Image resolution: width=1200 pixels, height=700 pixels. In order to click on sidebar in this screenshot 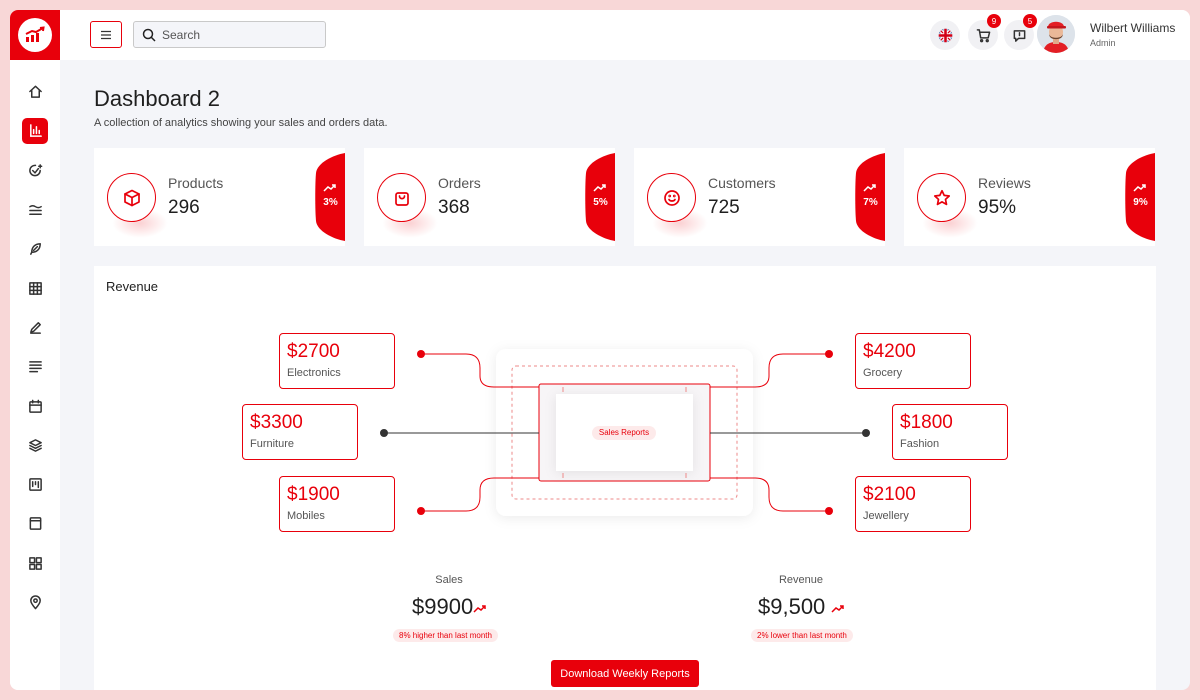, I will do `click(35, 350)`.